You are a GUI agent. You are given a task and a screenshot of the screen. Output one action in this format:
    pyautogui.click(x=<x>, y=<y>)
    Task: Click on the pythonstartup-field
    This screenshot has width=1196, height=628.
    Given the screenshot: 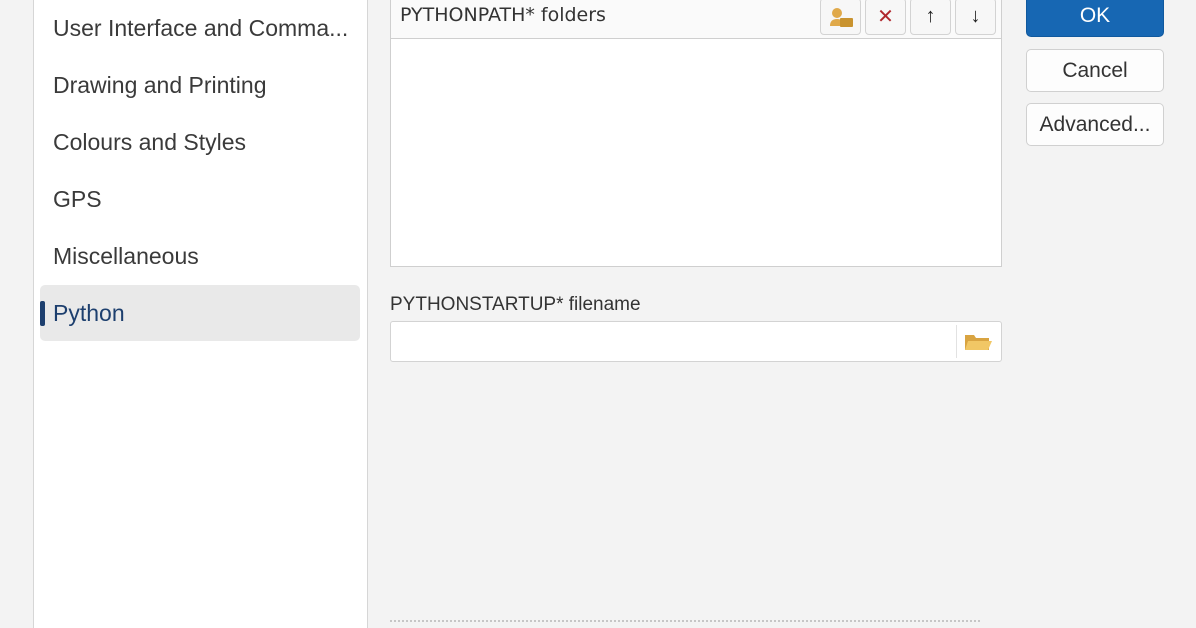 What is the action you would take?
    pyautogui.click(x=696, y=341)
    